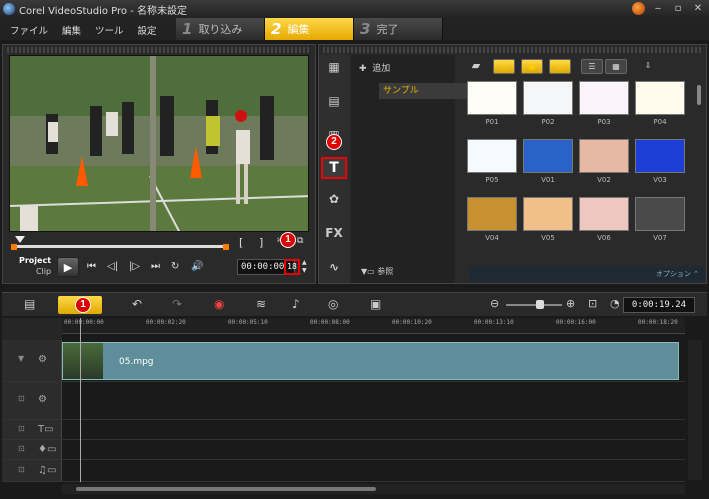 This screenshot has width=709, height=499. Describe the element at coordinates (136, 362) in the screenshot. I see `clip-name: 05.mpg` at that location.